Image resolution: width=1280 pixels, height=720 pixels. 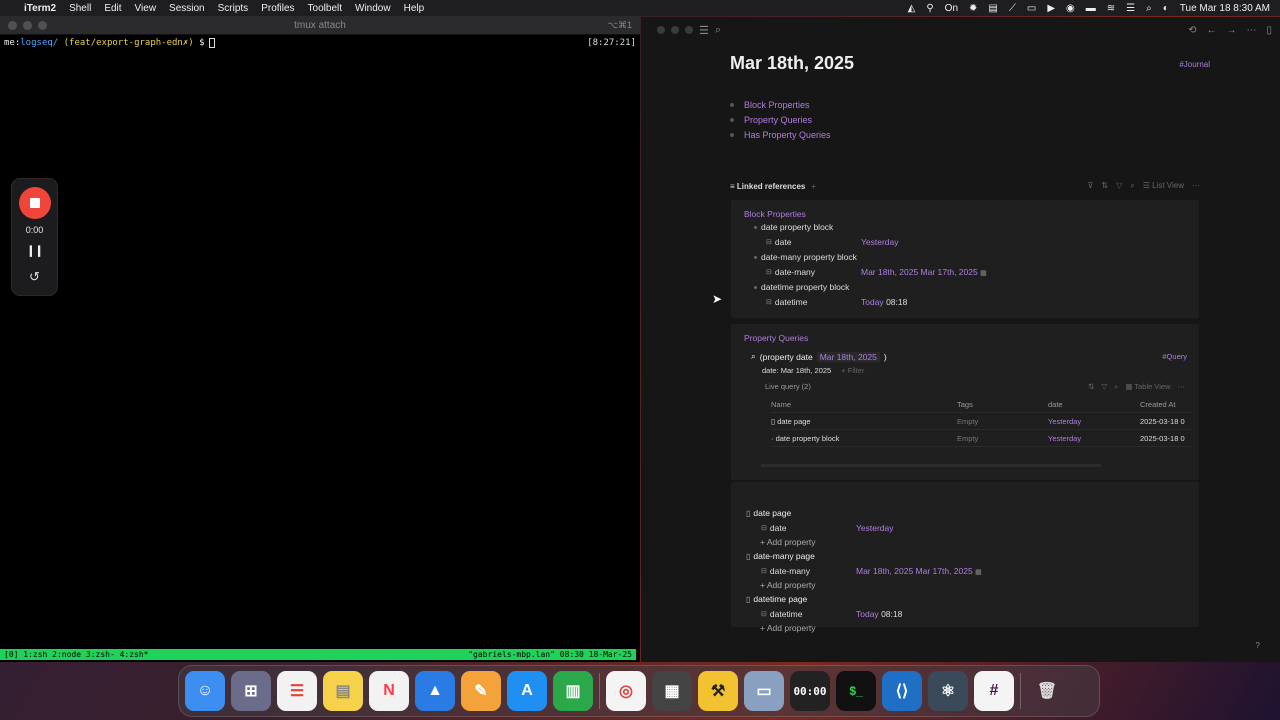 What do you see at coordinates (785, 571) in the screenshot?
I see `property-row: ⊟ date-many` at bounding box center [785, 571].